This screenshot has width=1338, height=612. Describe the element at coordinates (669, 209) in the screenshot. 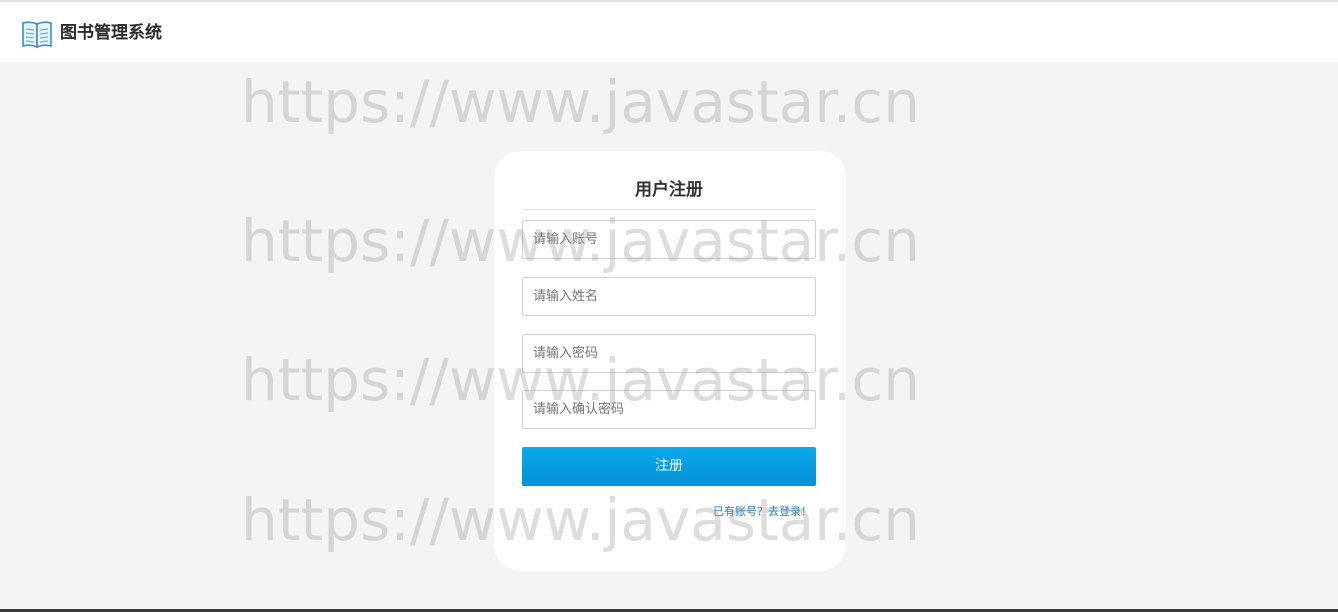

I see `title-divider` at that location.